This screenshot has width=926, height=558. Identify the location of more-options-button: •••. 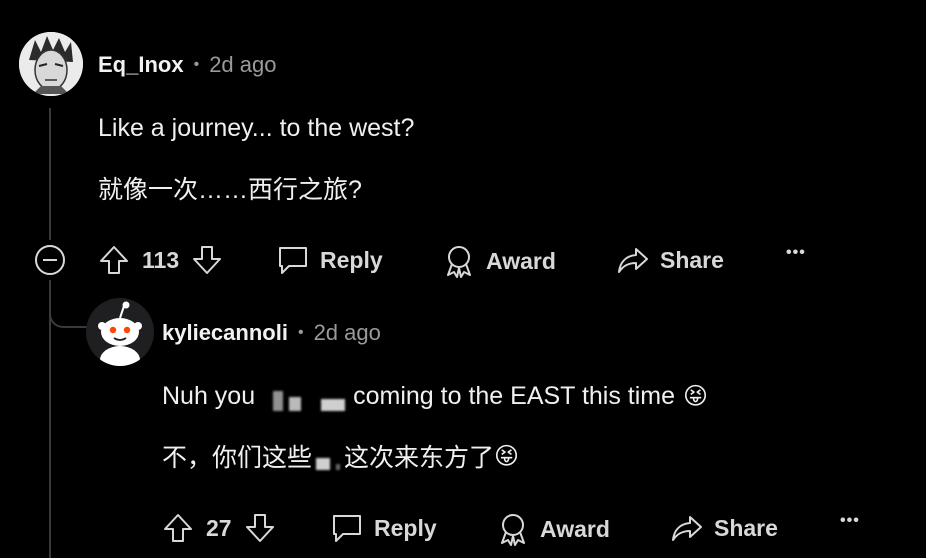
(796, 253).